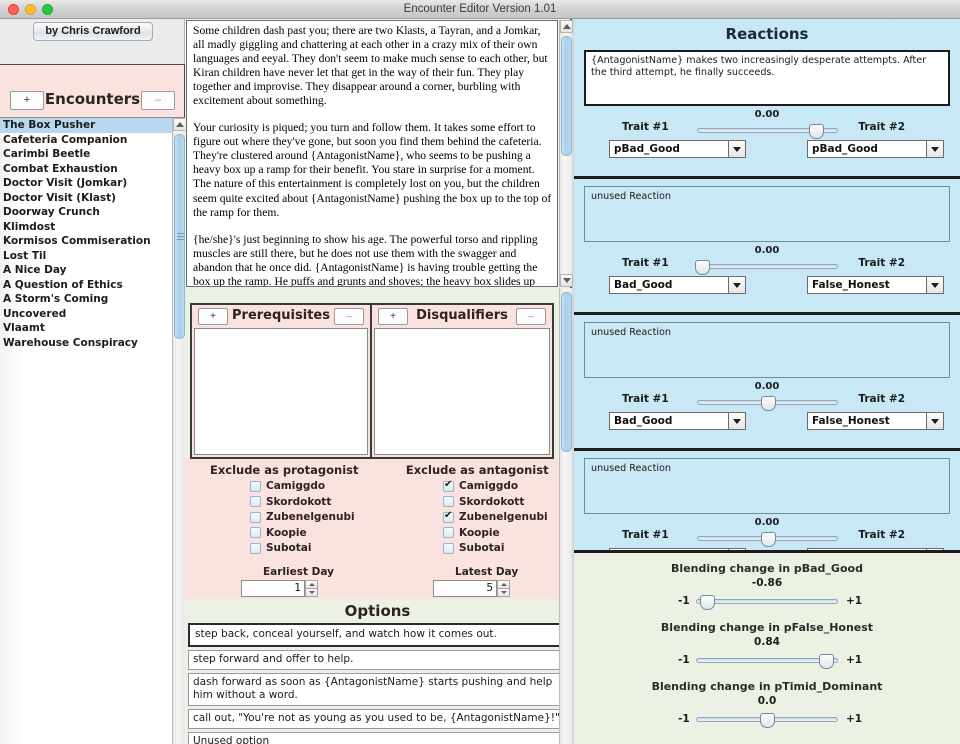 This screenshot has width=960, height=744. What do you see at coordinates (86, 154) in the screenshot?
I see `encounter-list-item: Carimbi Beetle` at bounding box center [86, 154].